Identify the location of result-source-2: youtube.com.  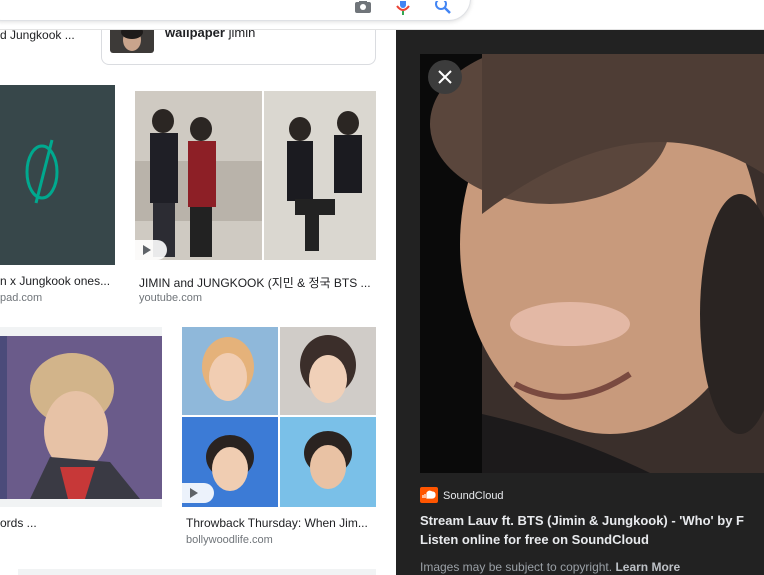
(170, 298).